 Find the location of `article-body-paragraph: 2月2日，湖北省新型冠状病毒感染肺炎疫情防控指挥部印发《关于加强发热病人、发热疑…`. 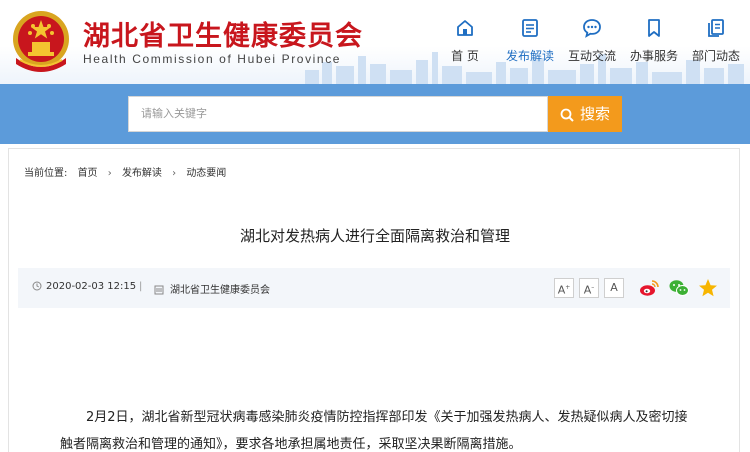

article-body-paragraph: 2月2日，湖北省新型冠状病毒感染肺炎疫情防控指挥部印发《关于加强发热病人、发热疑… is located at coordinates (374, 431).